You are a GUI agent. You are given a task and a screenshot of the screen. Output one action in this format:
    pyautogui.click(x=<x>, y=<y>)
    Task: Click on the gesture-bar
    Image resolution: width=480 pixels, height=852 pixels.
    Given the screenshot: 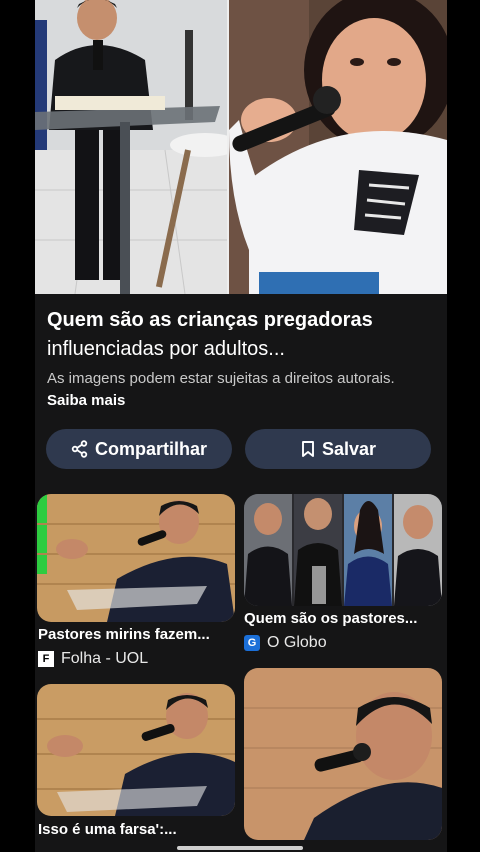 What is the action you would take?
    pyautogui.click(x=240, y=848)
    